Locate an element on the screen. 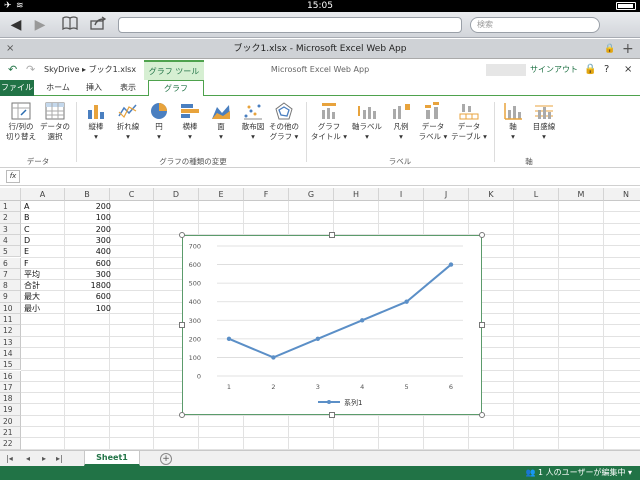  cell-a: 合計 is located at coordinates (32, 285).